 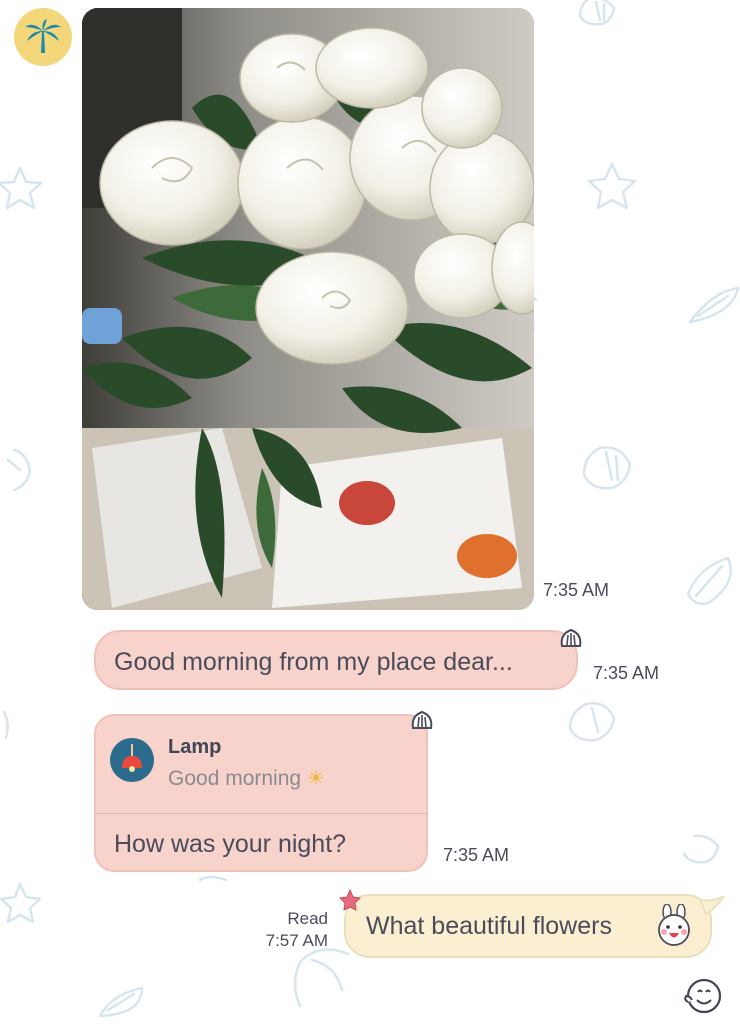 What do you see at coordinates (246, 778) in the screenshot?
I see `quoted-text: Good morning ☀` at bounding box center [246, 778].